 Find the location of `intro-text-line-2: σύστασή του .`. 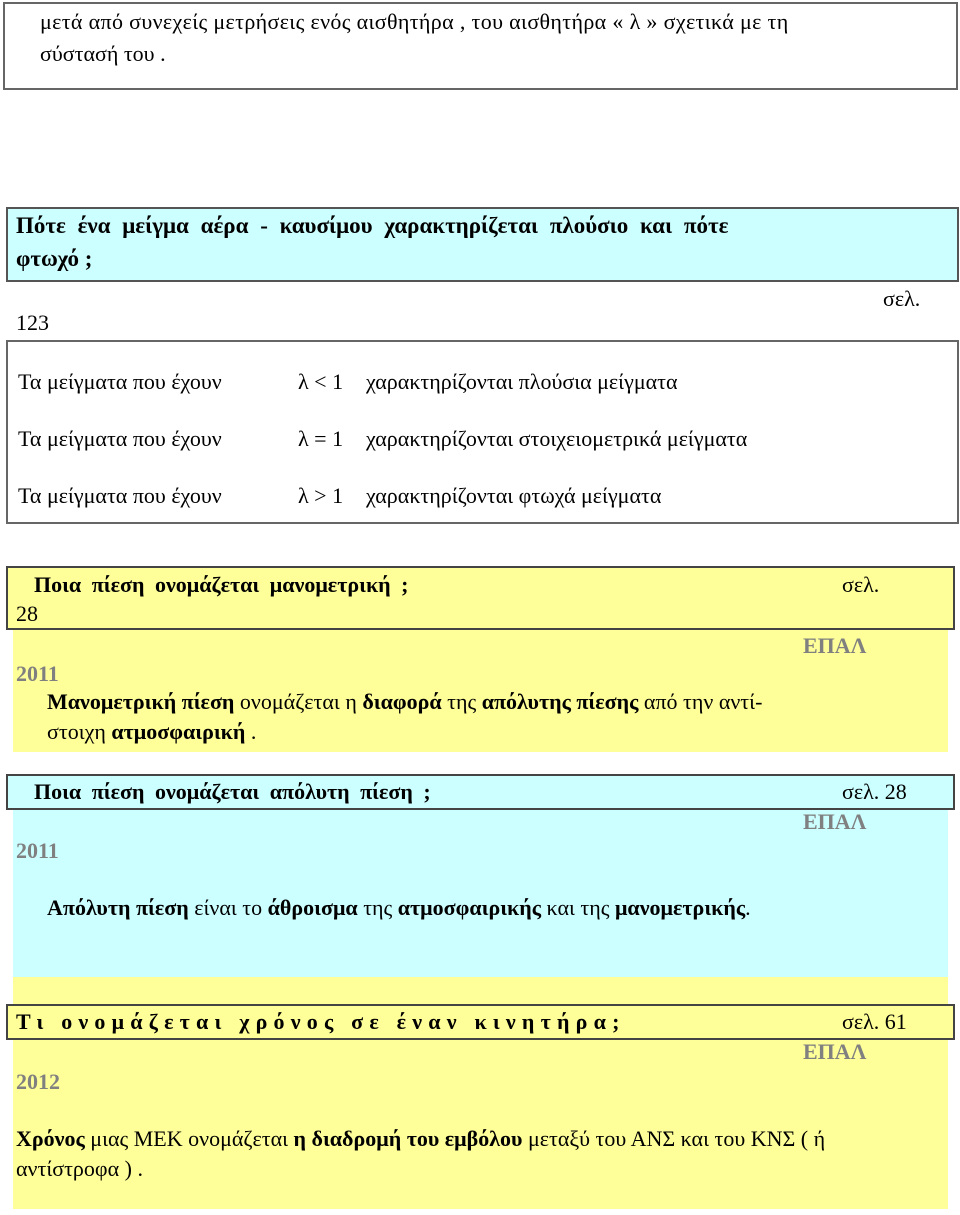

intro-text-line-2: σύστασή του . is located at coordinates (103, 53).